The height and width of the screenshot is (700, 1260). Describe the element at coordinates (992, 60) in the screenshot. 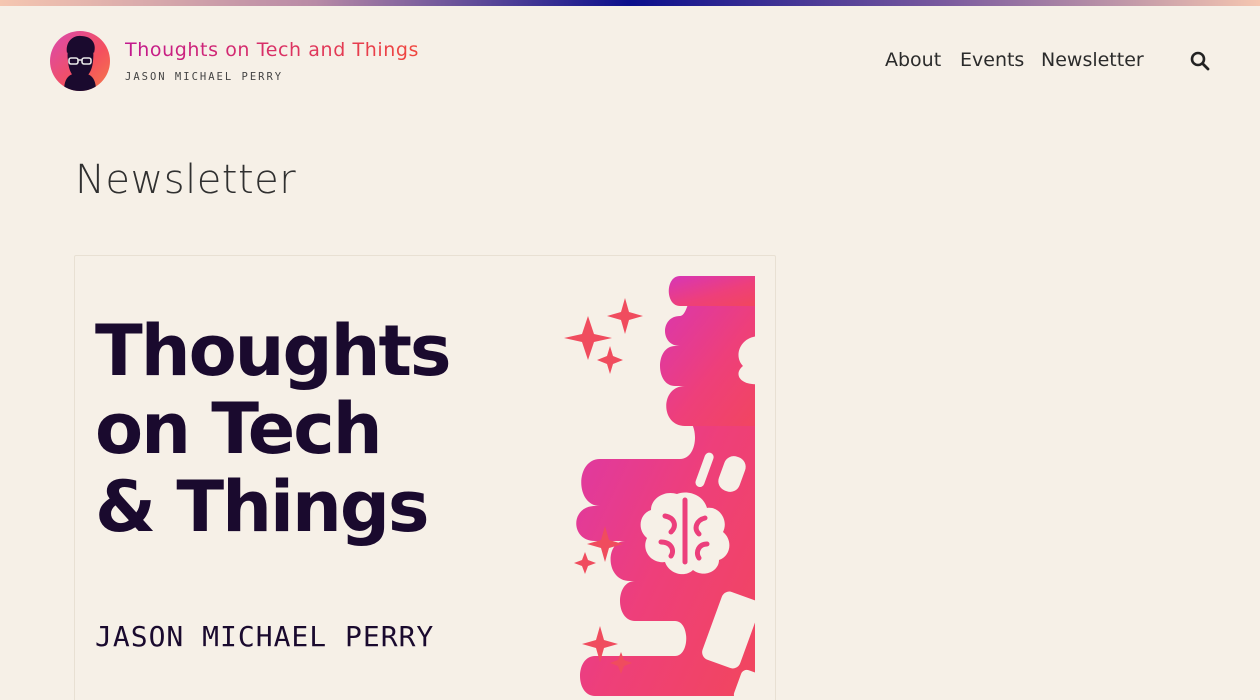

I see `nav-item-events: Events` at that location.